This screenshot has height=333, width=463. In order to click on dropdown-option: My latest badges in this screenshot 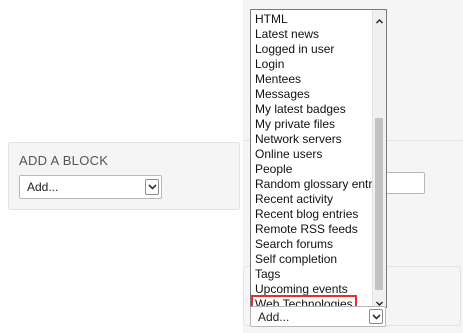, I will do `click(300, 109)`.